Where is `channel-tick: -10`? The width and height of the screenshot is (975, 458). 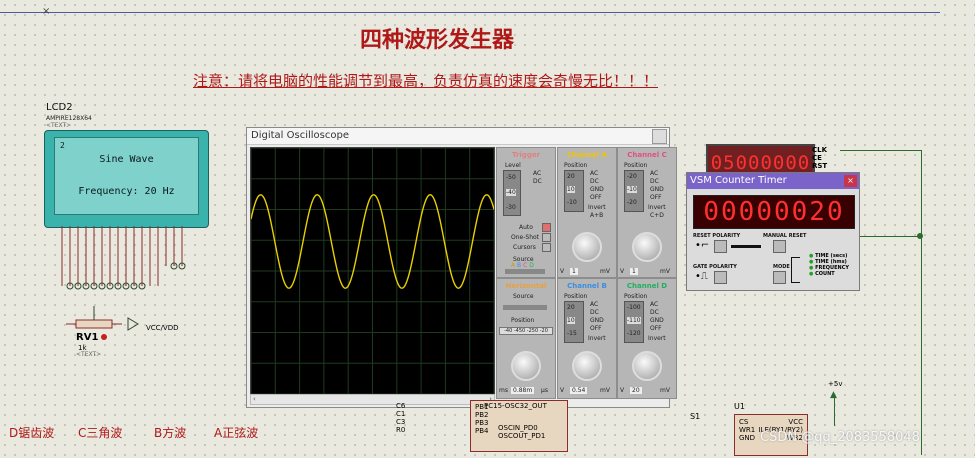
channel-tick: -10 is located at coordinates (632, 189).